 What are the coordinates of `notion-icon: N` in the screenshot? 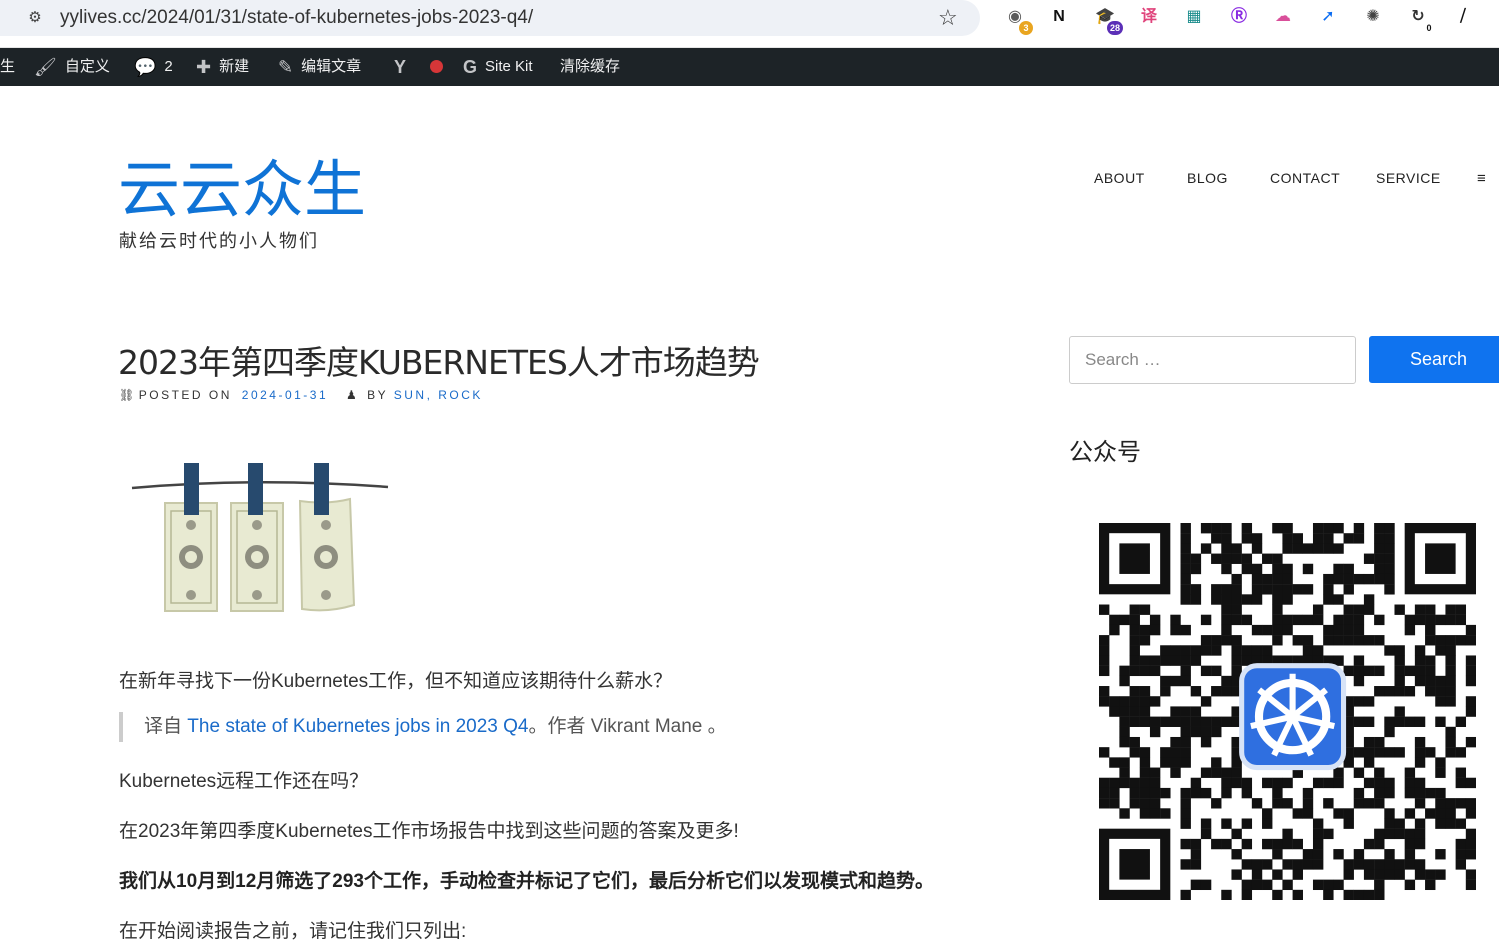 It's located at (1059, 17).